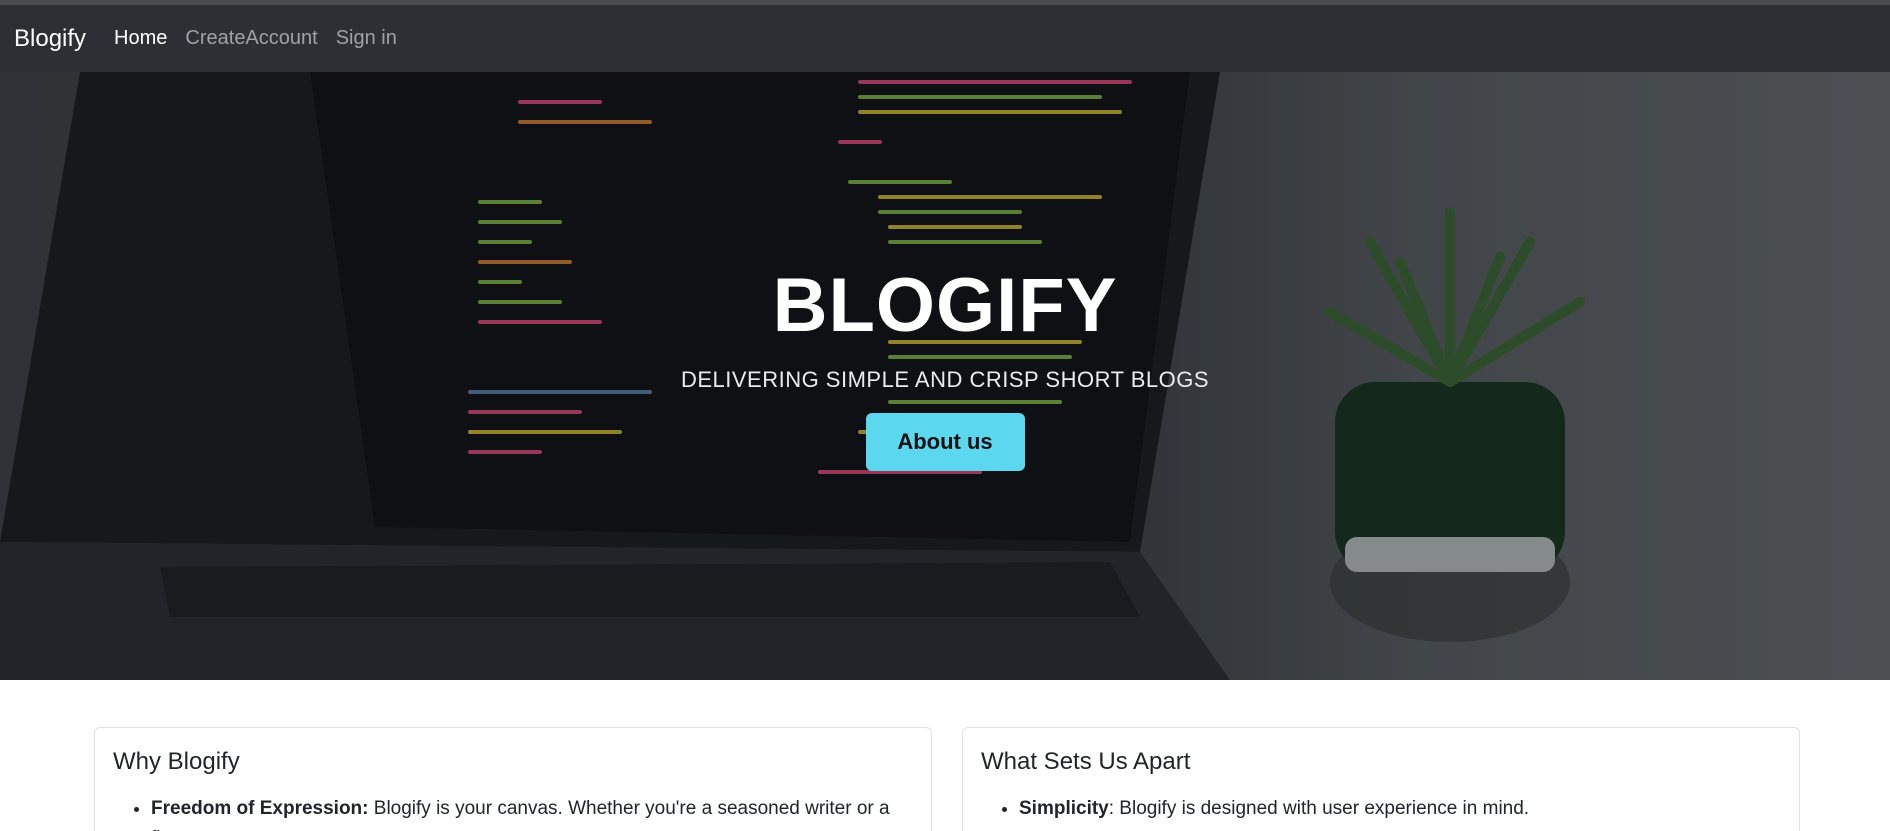  Describe the element at coordinates (945, 379) in the screenshot. I see `hero-subtitle: DELIVERING SIMPLE AND CRISP SHORT BLOGS` at that location.